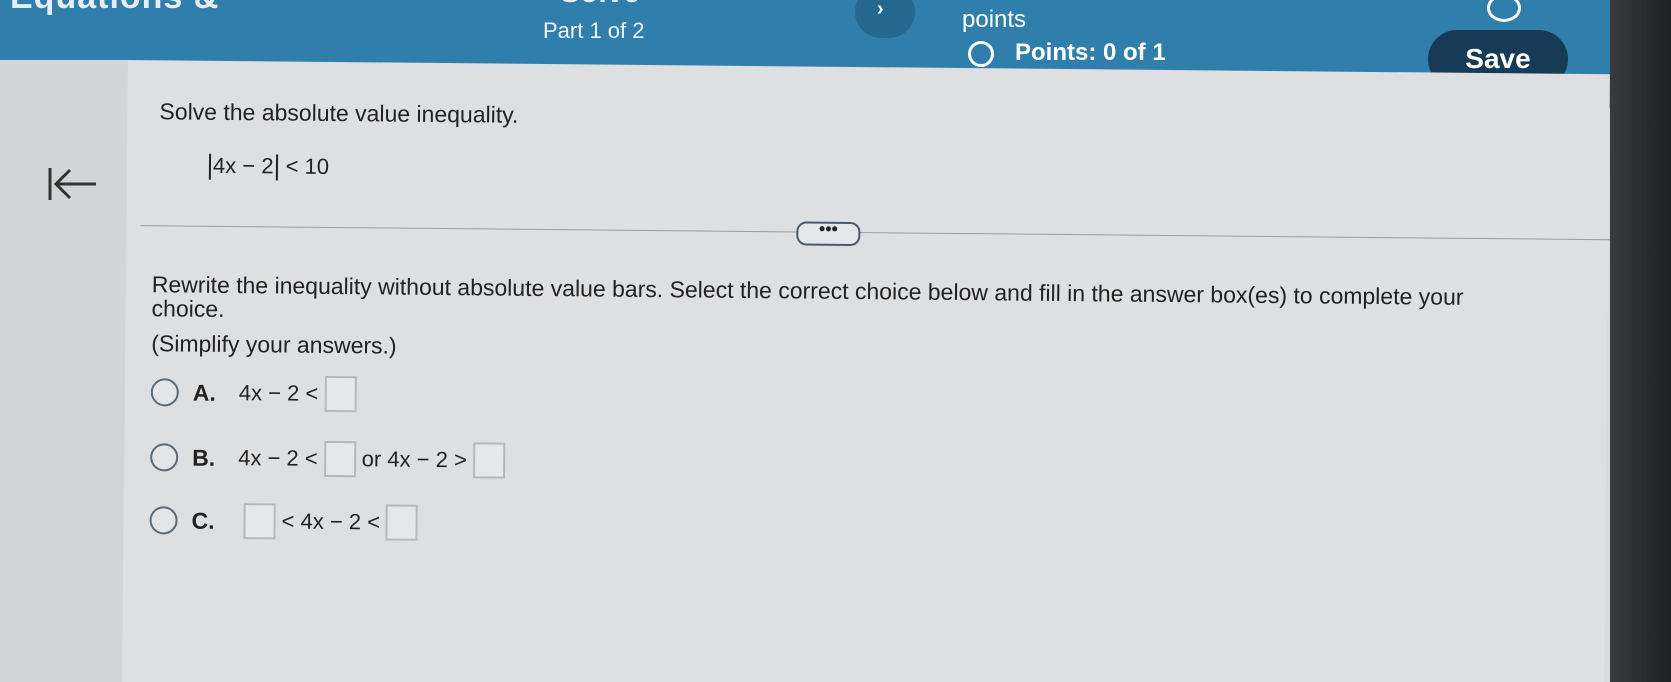 The width and height of the screenshot is (1671, 682). Describe the element at coordinates (276, 167) in the screenshot. I see `abs-bar-right` at that location.